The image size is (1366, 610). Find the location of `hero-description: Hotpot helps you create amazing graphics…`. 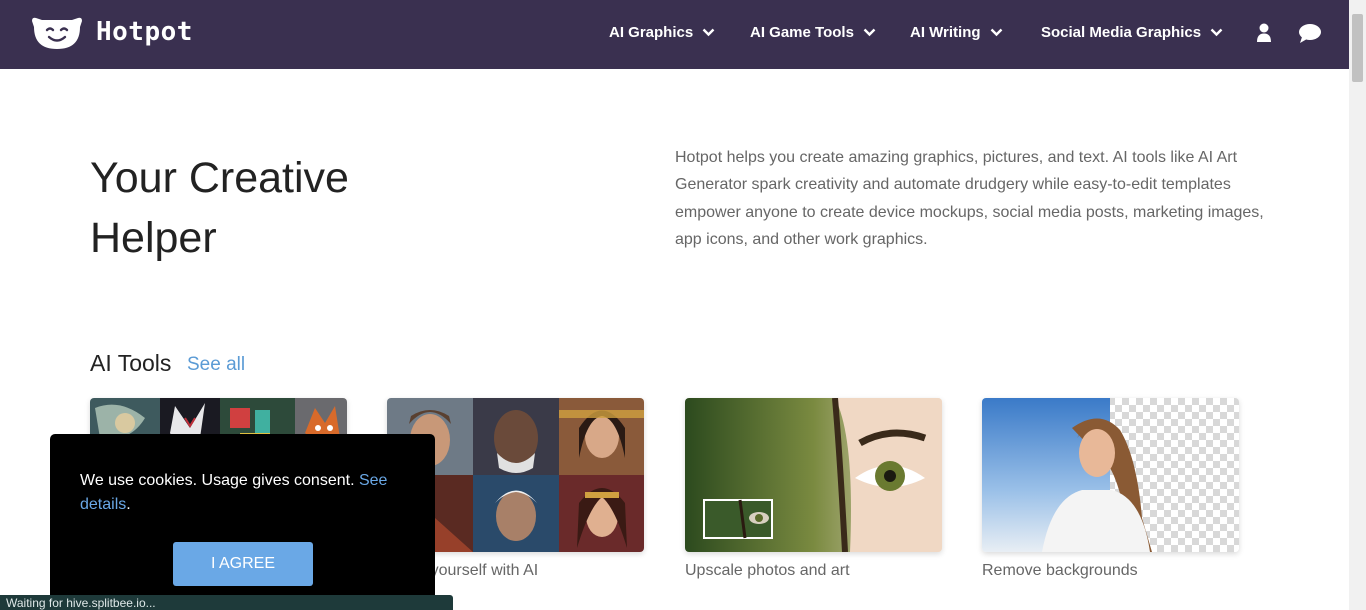

hero-description: Hotpot helps you create amazing graphics… is located at coordinates (969, 199).